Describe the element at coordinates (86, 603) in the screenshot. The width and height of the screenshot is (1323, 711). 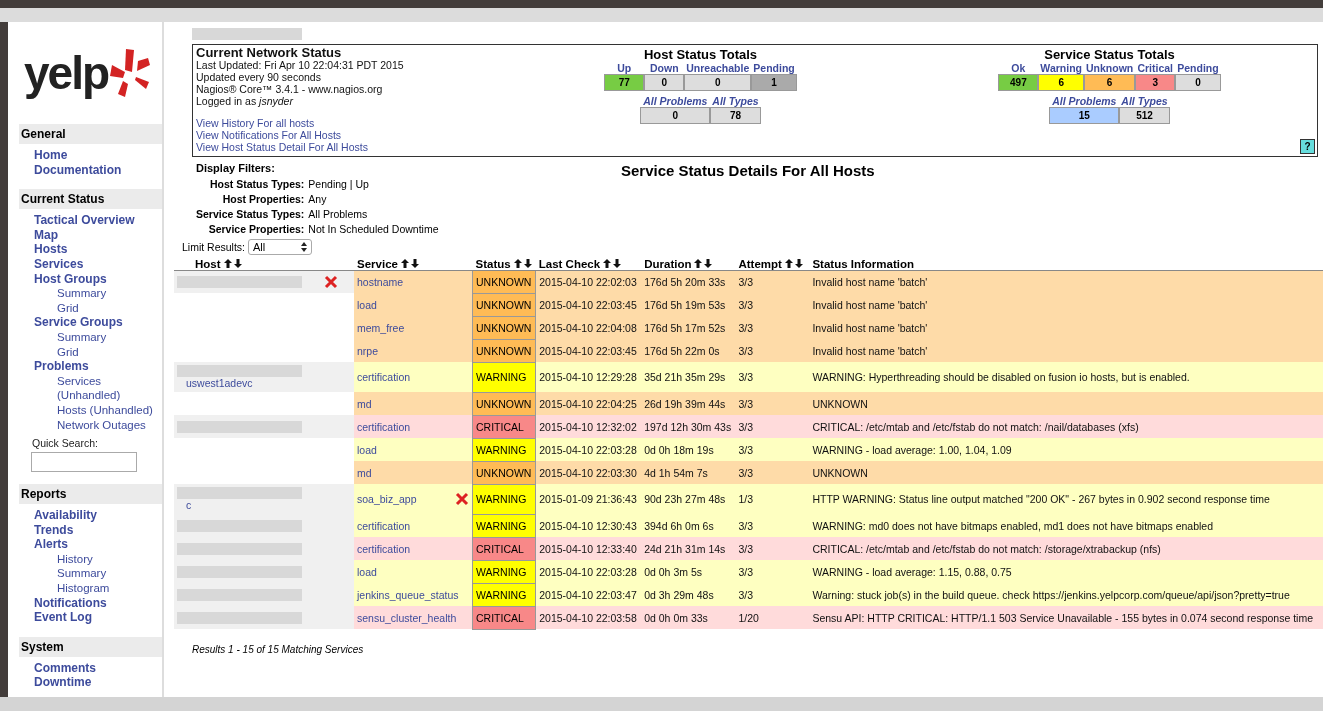
I see `nav-link: Notifications` at that location.